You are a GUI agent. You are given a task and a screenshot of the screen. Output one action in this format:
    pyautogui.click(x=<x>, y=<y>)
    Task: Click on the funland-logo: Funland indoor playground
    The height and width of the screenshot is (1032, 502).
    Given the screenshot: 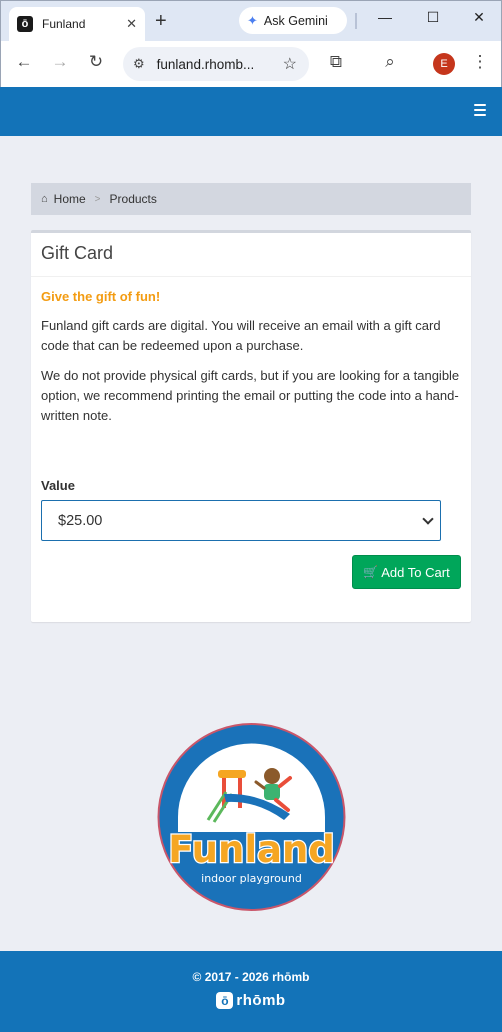 What is the action you would take?
    pyautogui.click(x=251, y=817)
    